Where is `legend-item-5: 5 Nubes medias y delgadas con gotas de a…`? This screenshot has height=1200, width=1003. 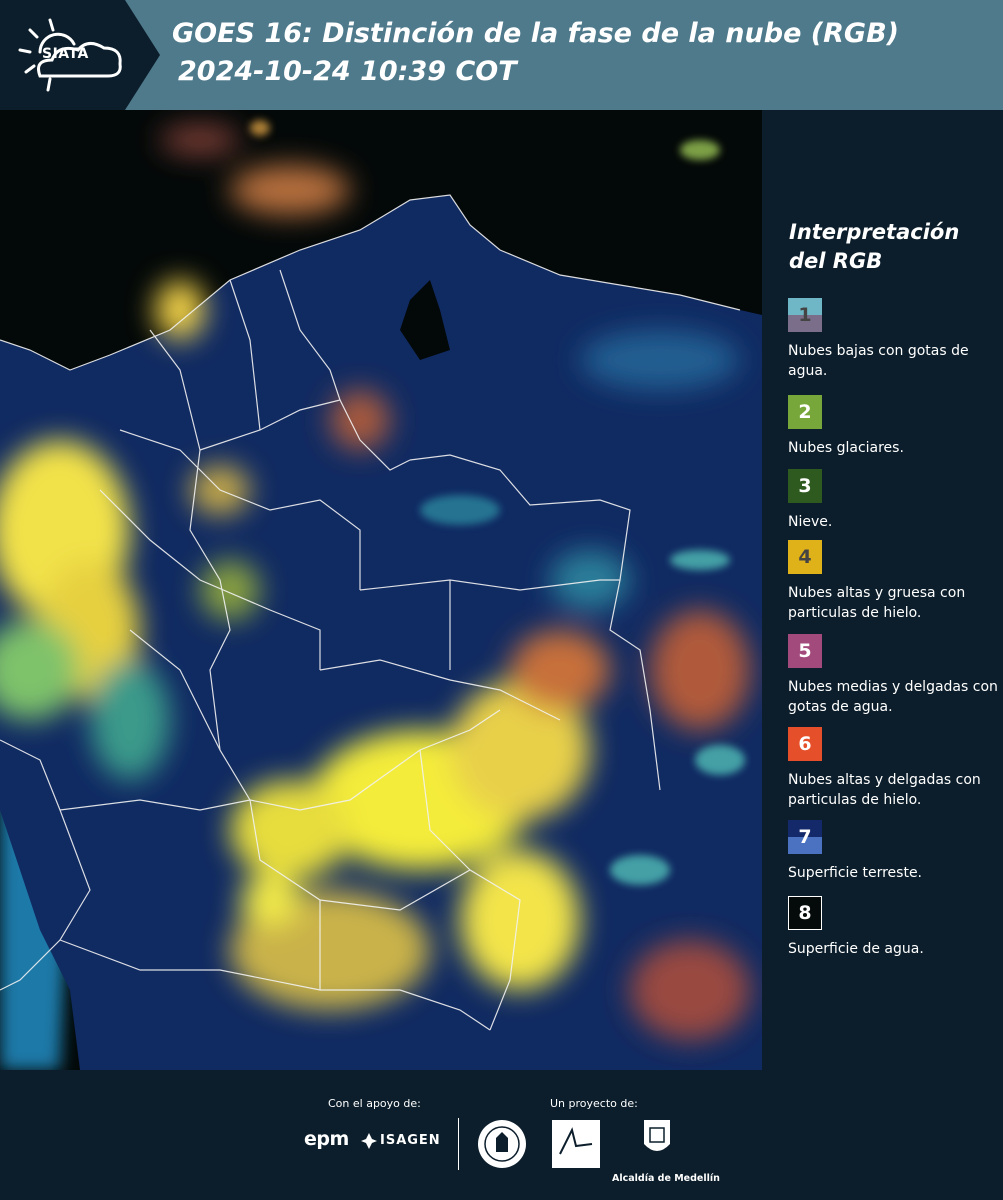
legend-item-5: 5 Nubes medias y delgadas con gotas de a… is located at coordinates (893, 675).